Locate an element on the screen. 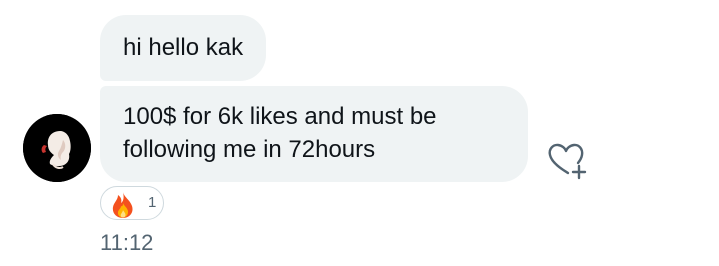  message-bubble-1: hi hello kak is located at coordinates (183, 48).